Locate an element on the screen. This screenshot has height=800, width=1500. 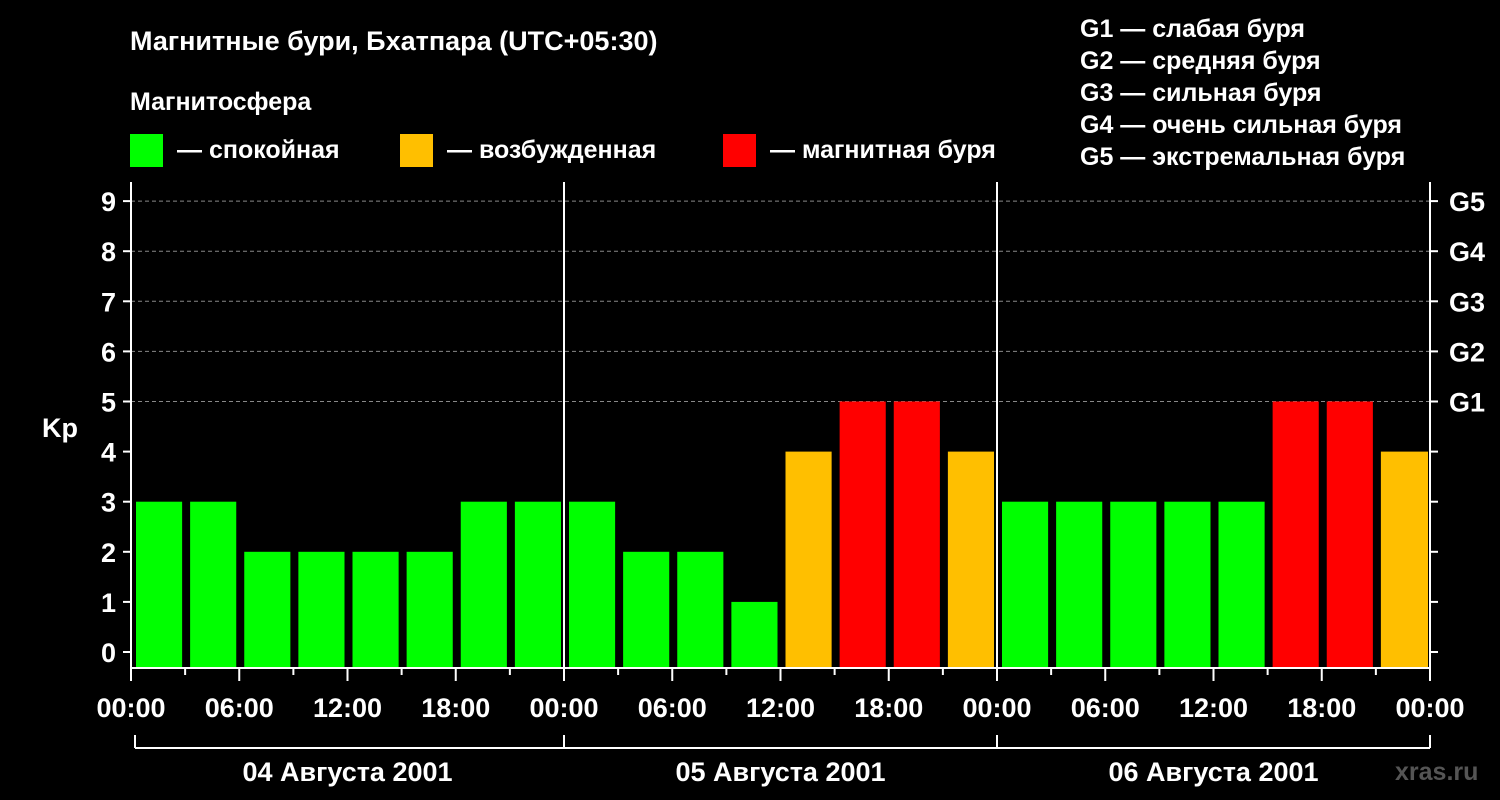
y-tick-label: 3 is located at coordinates (108, 503).